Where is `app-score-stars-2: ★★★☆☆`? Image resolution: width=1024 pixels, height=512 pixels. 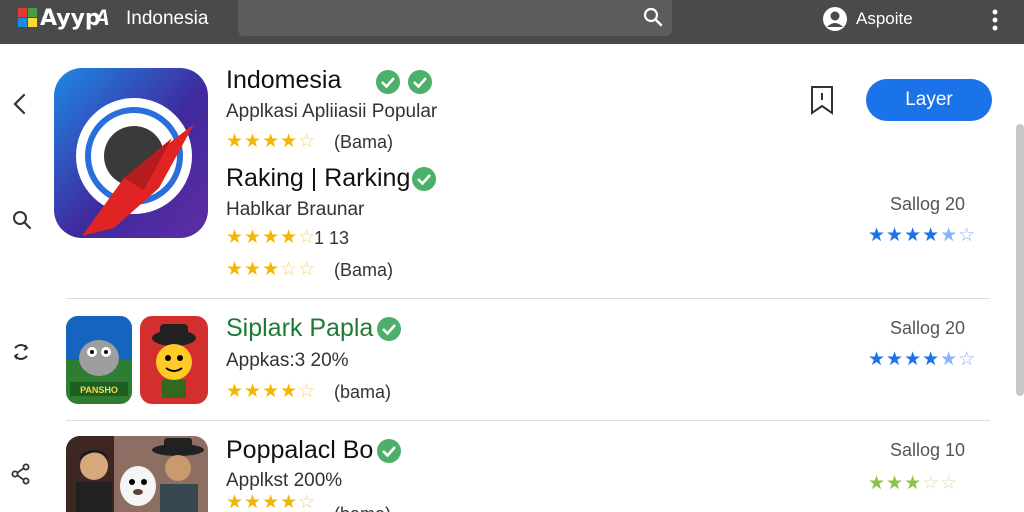 app-score-stars-2: ★★★☆☆ is located at coordinates (913, 483).